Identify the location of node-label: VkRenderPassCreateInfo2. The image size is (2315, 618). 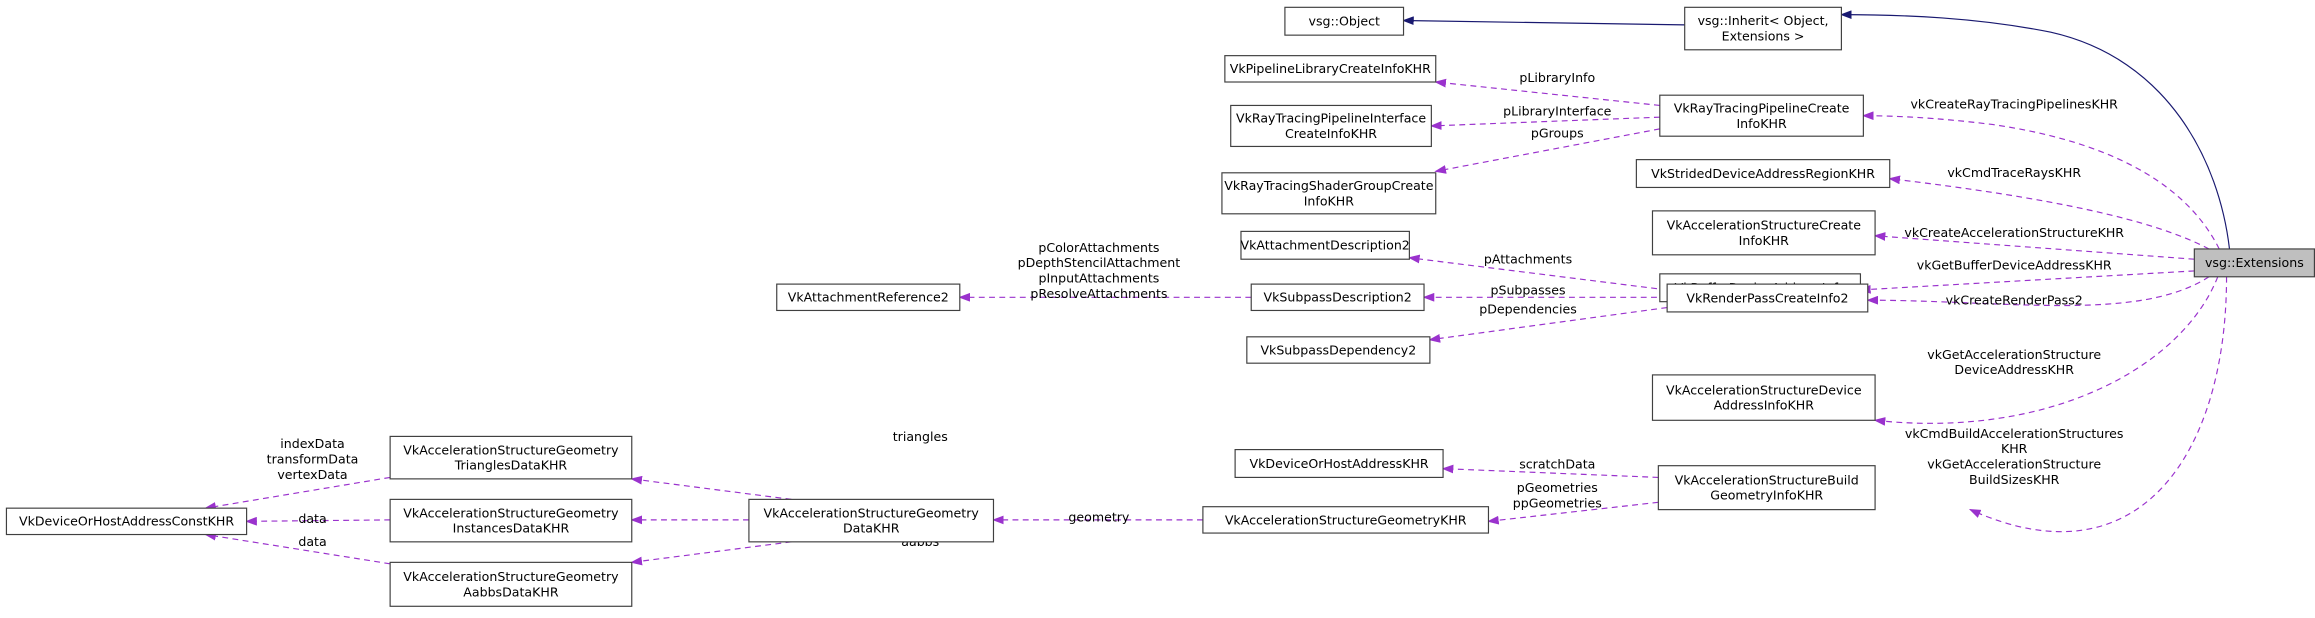
(1767, 297).